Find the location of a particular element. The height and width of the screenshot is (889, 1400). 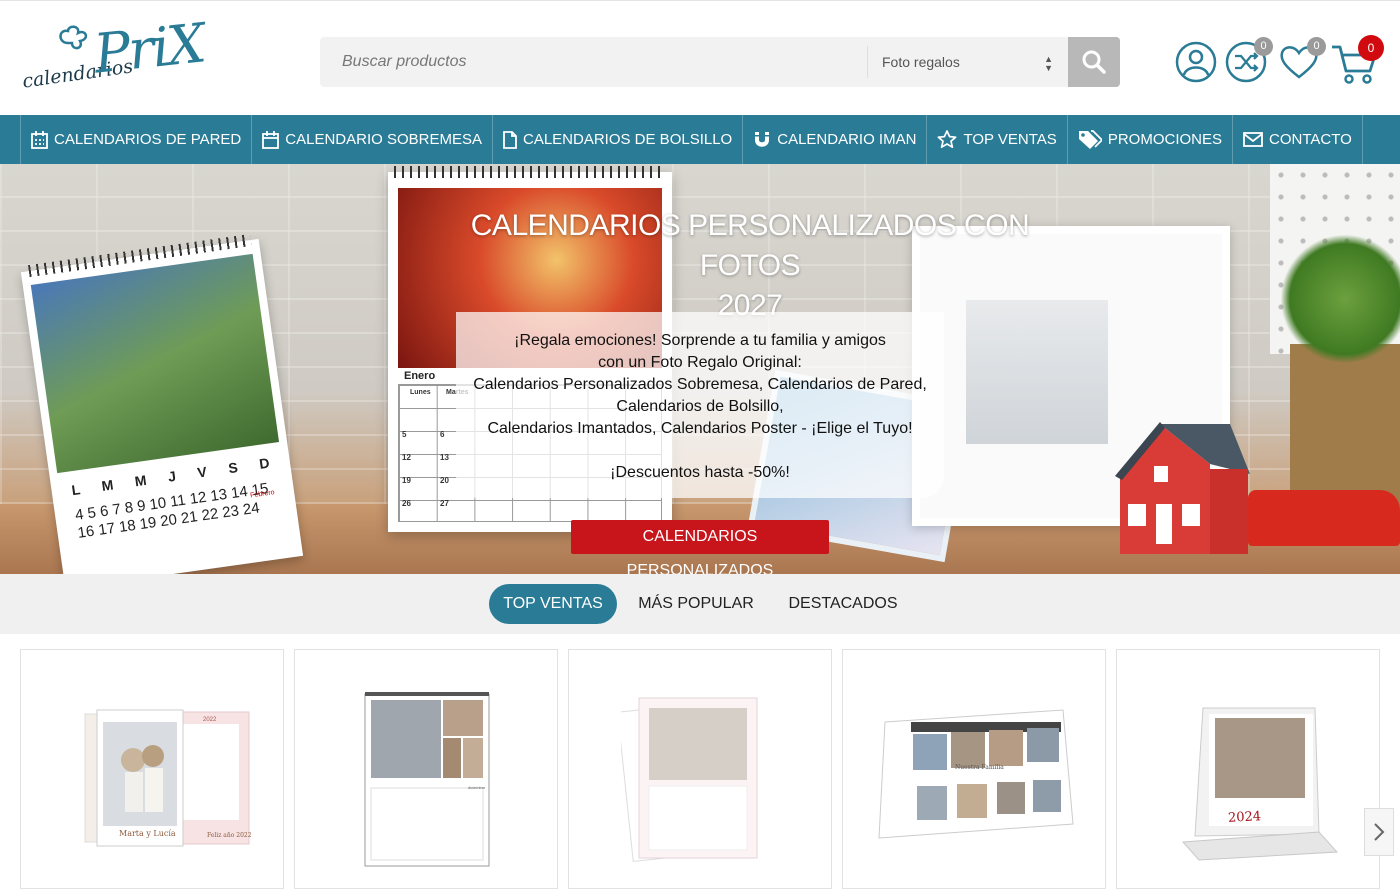

nav-item-calendarios-de-bolsillo: CALENDARIOS DE BOLSILLO is located at coordinates (616, 139).